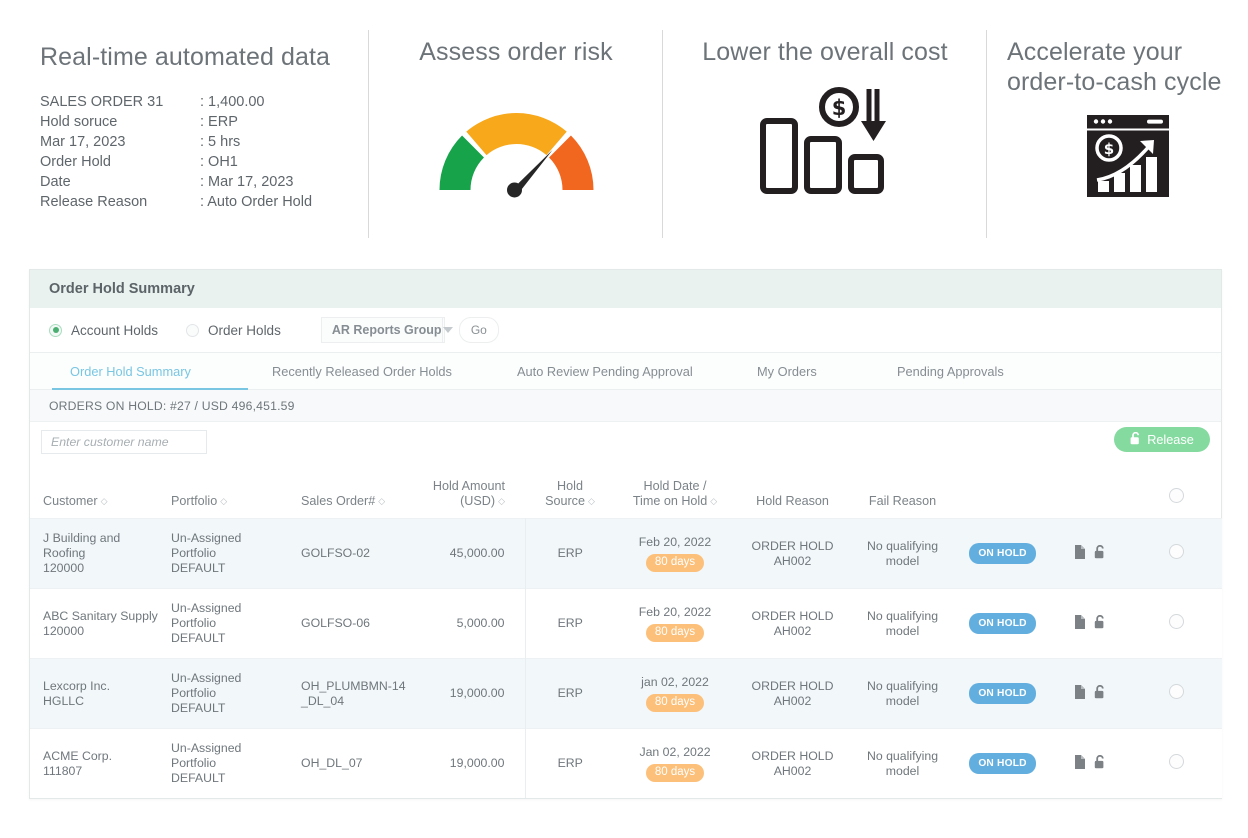 Image resolution: width=1248 pixels, height=838 pixels. Describe the element at coordinates (97, 491) in the screenshot. I see `col-customer: Customer ◇` at that location.